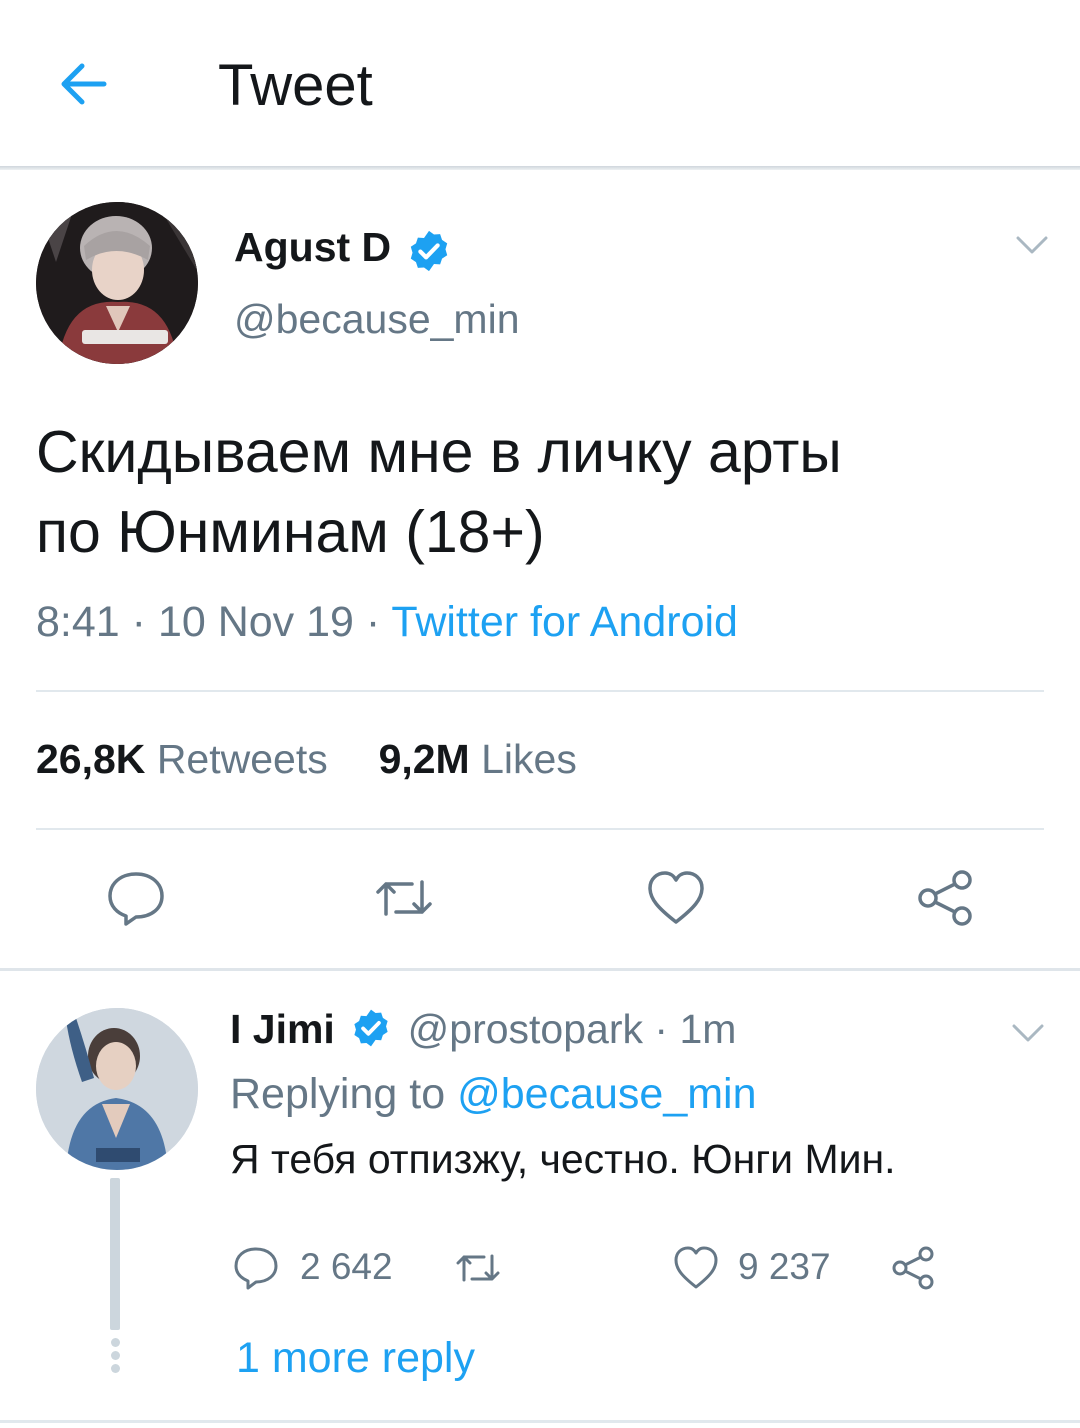 This screenshot has height=1428, width=1080. Describe the element at coordinates (338, 1094) in the screenshot. I see `replying-prefix: Replying to` at that location.